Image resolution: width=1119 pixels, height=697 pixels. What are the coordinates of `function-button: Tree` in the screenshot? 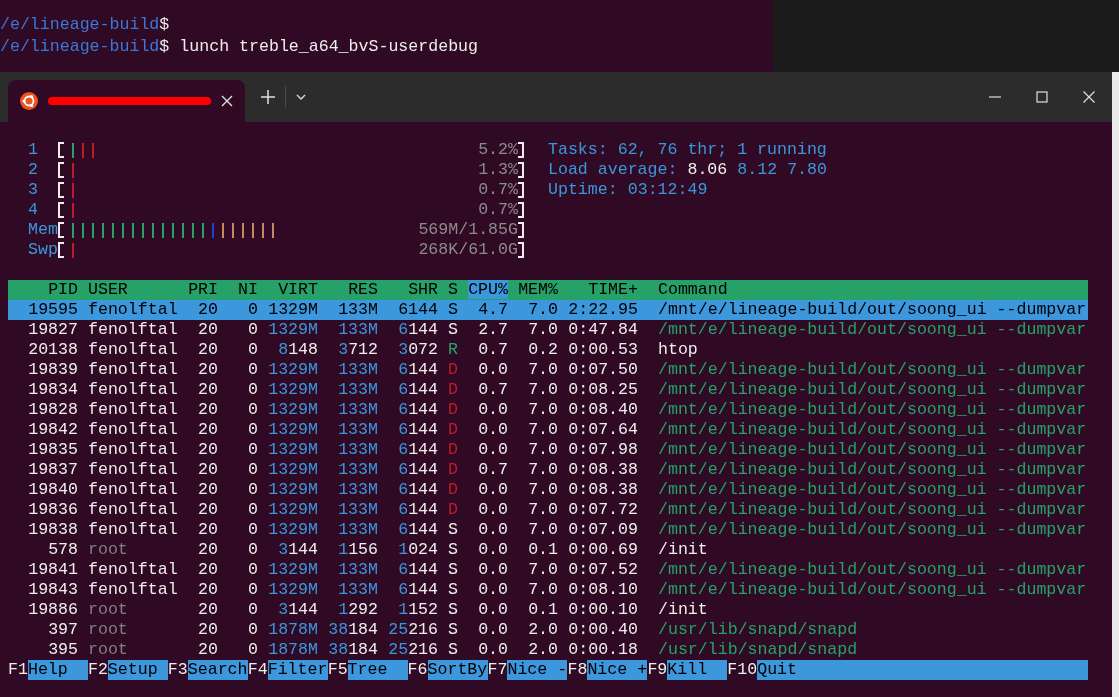 It's located at (377, 670).